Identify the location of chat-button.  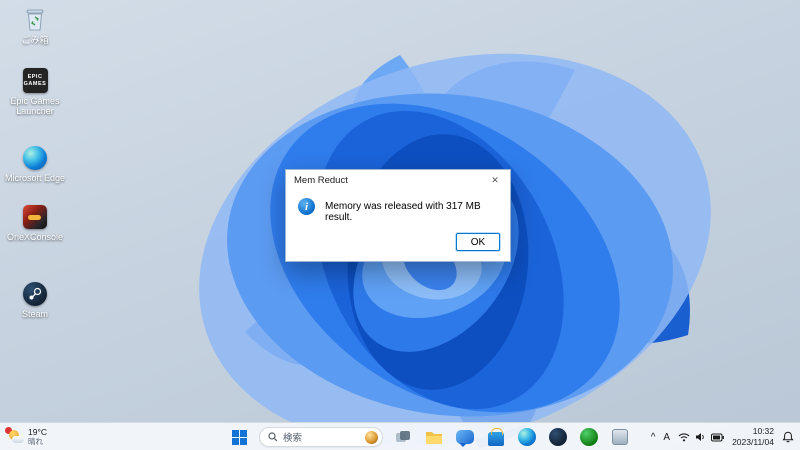
(465, 437).